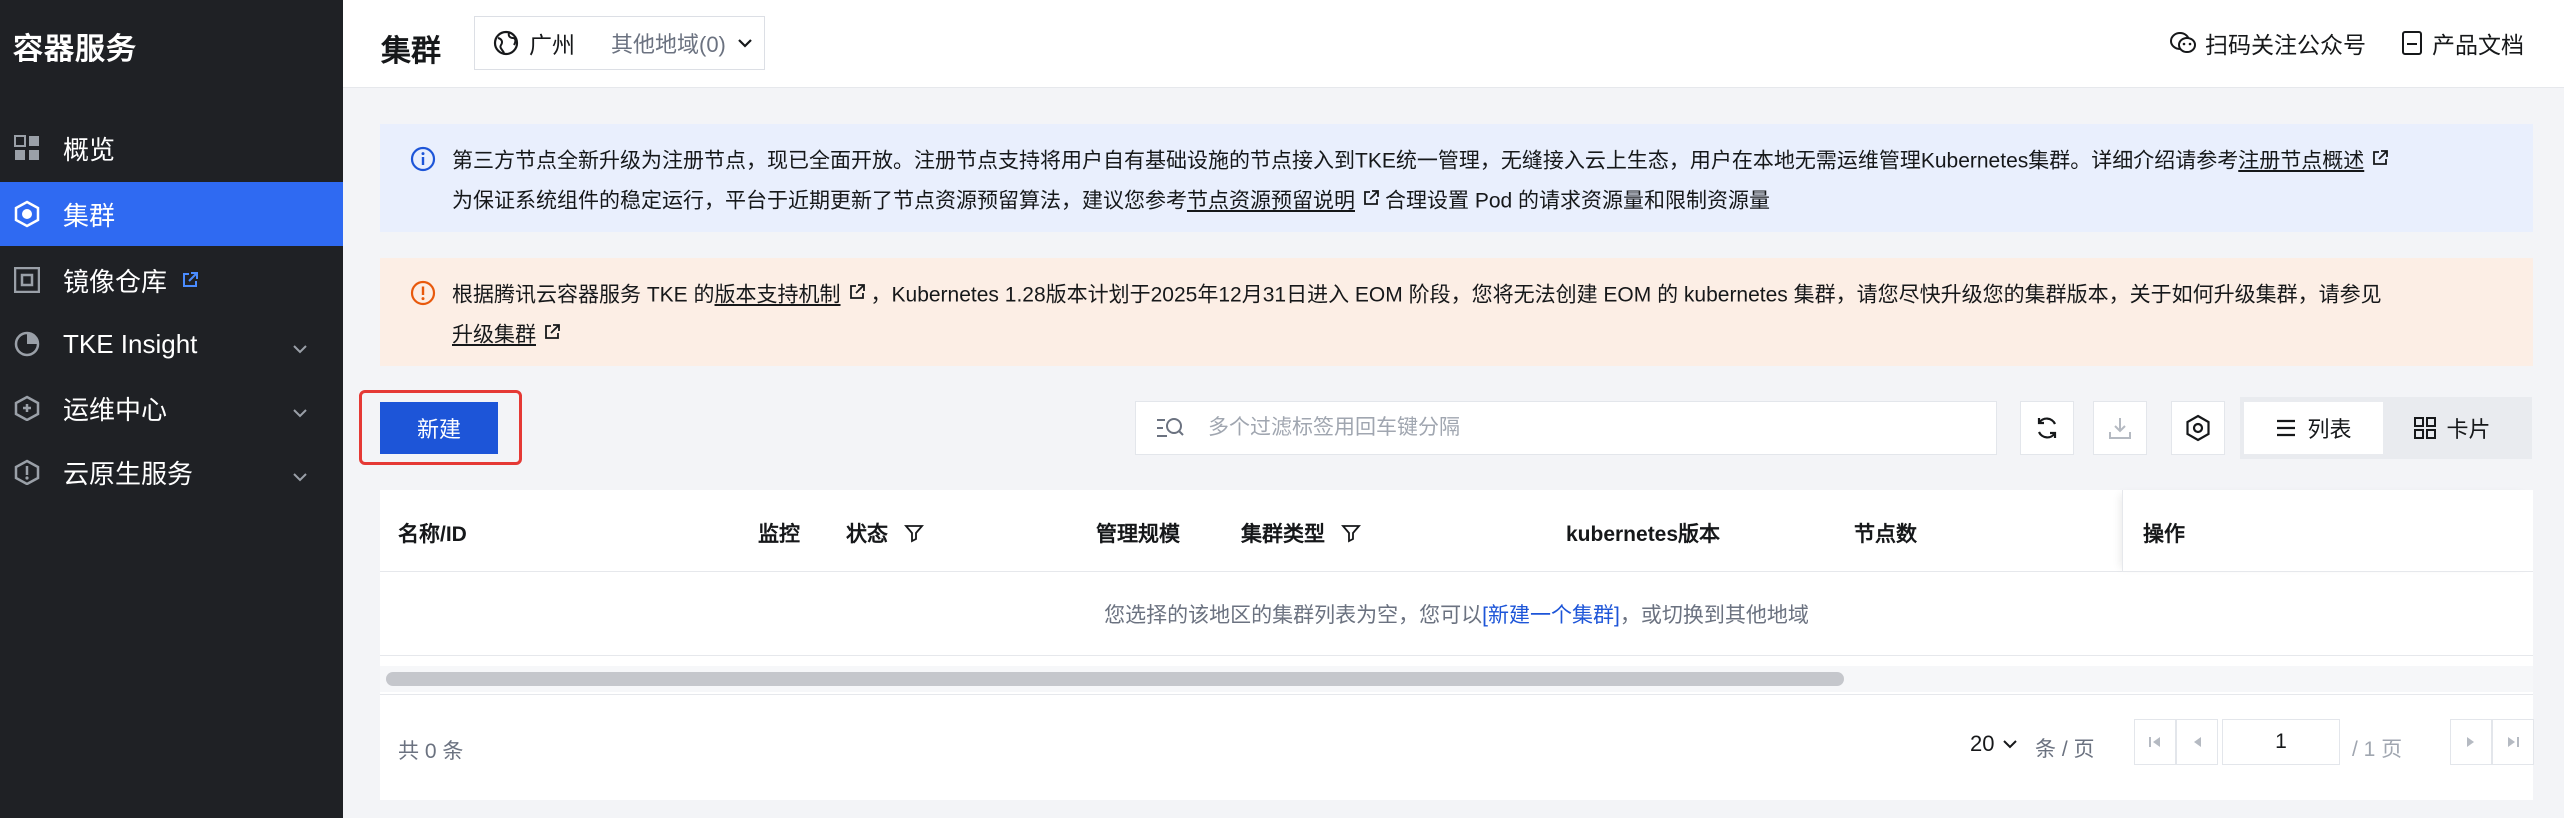  Describe the element at coordinates (411, 51) in the screenshot. I see `page-title: 集群` at that location.